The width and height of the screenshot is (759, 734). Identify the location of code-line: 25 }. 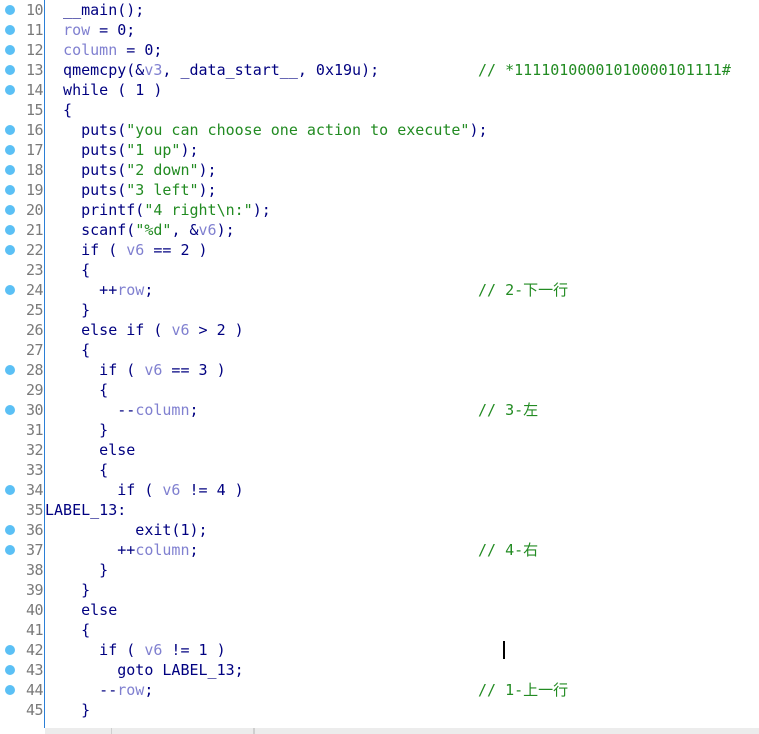
(392, 310).